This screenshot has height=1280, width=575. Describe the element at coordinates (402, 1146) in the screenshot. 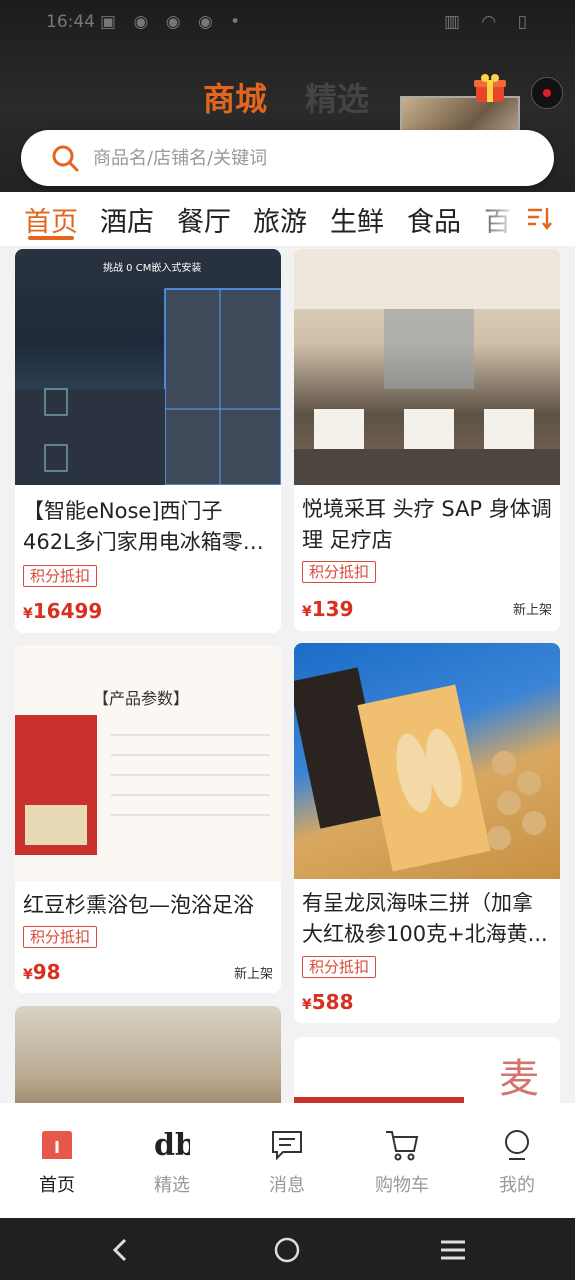

I see `cart-icon` at that location.